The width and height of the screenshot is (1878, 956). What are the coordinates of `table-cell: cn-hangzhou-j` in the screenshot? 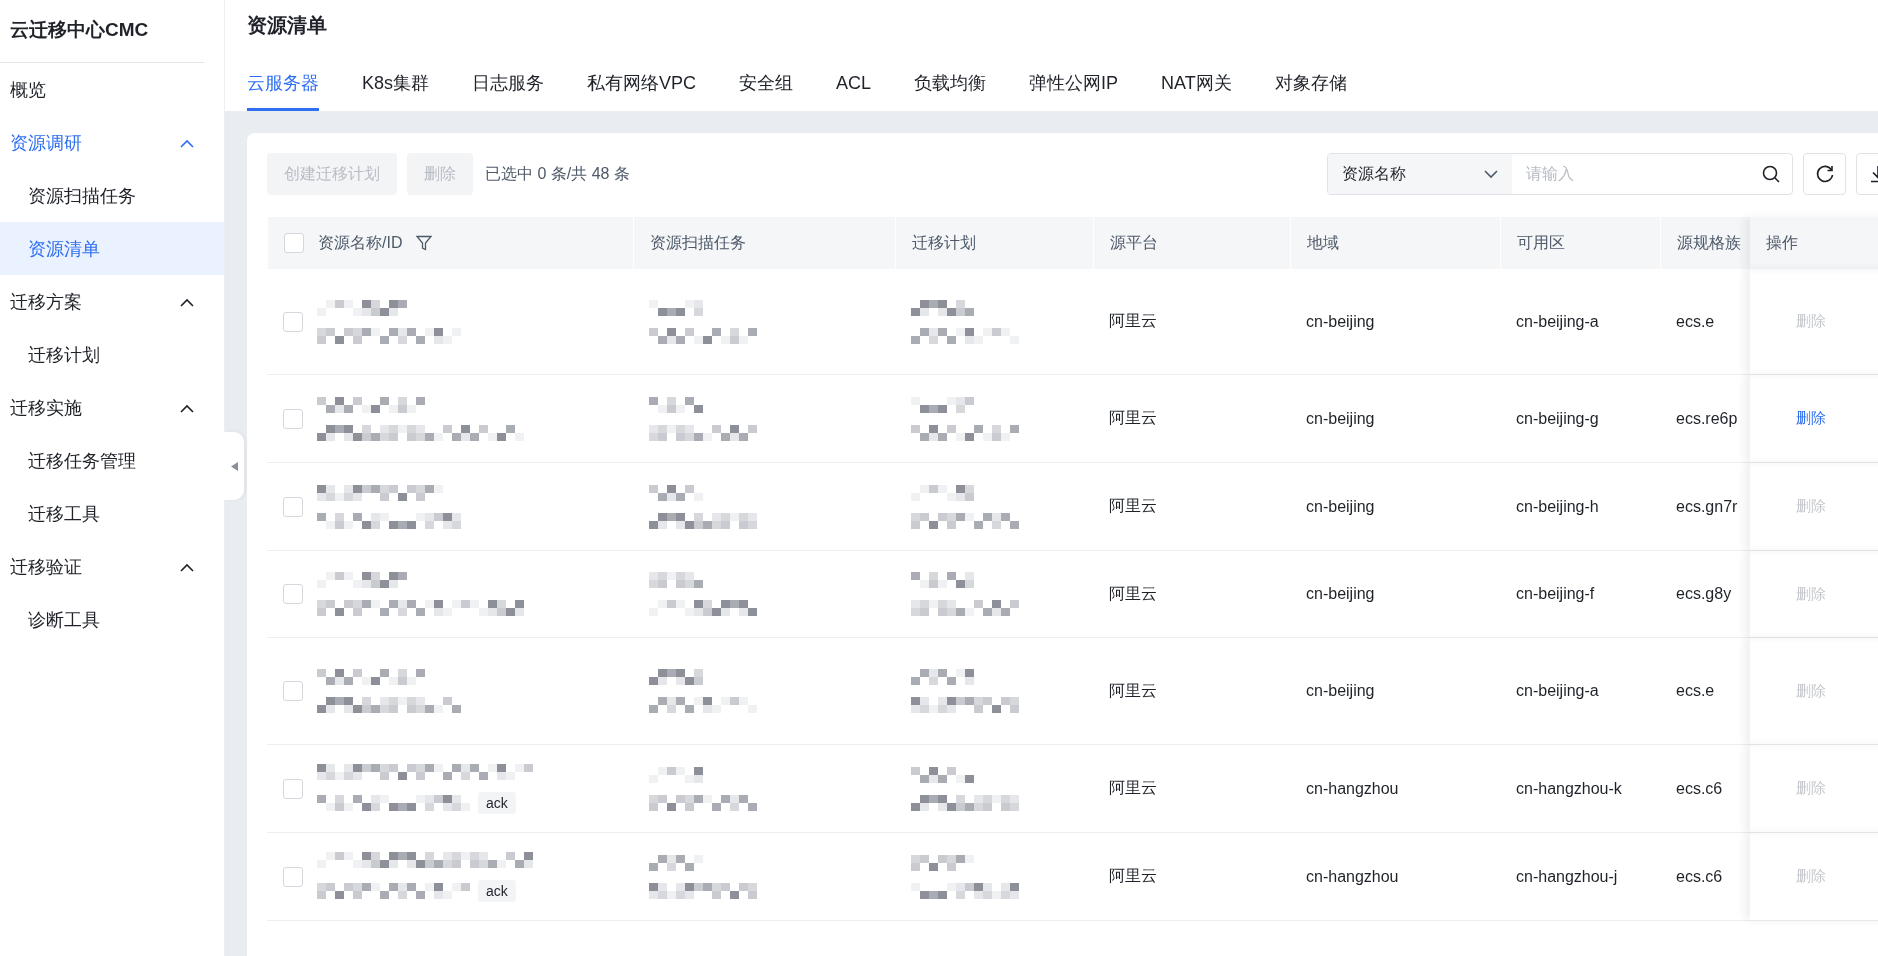 It's located at (1567, 876).